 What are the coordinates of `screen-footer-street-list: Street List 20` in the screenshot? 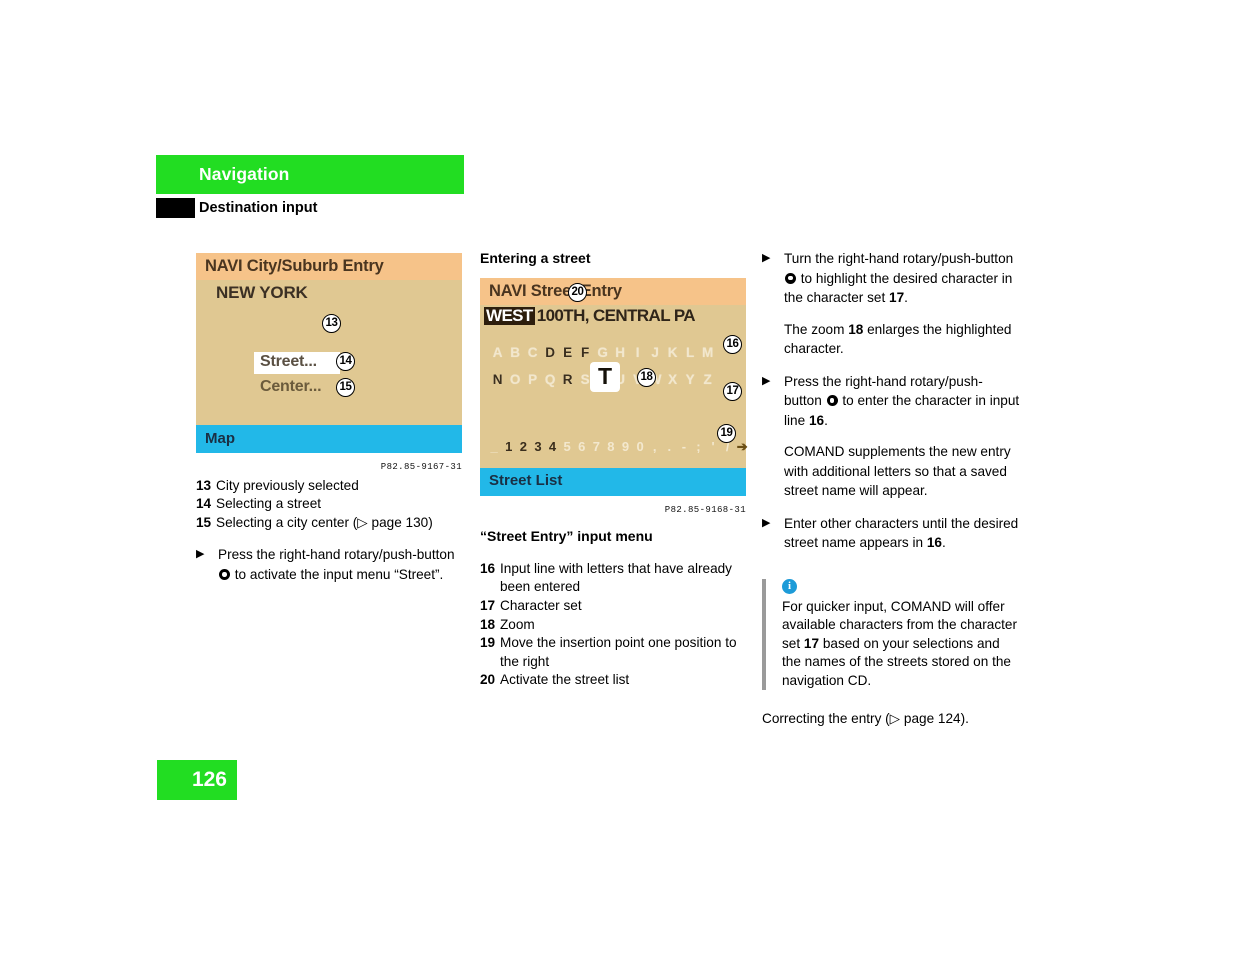 It's located at (613, 389).